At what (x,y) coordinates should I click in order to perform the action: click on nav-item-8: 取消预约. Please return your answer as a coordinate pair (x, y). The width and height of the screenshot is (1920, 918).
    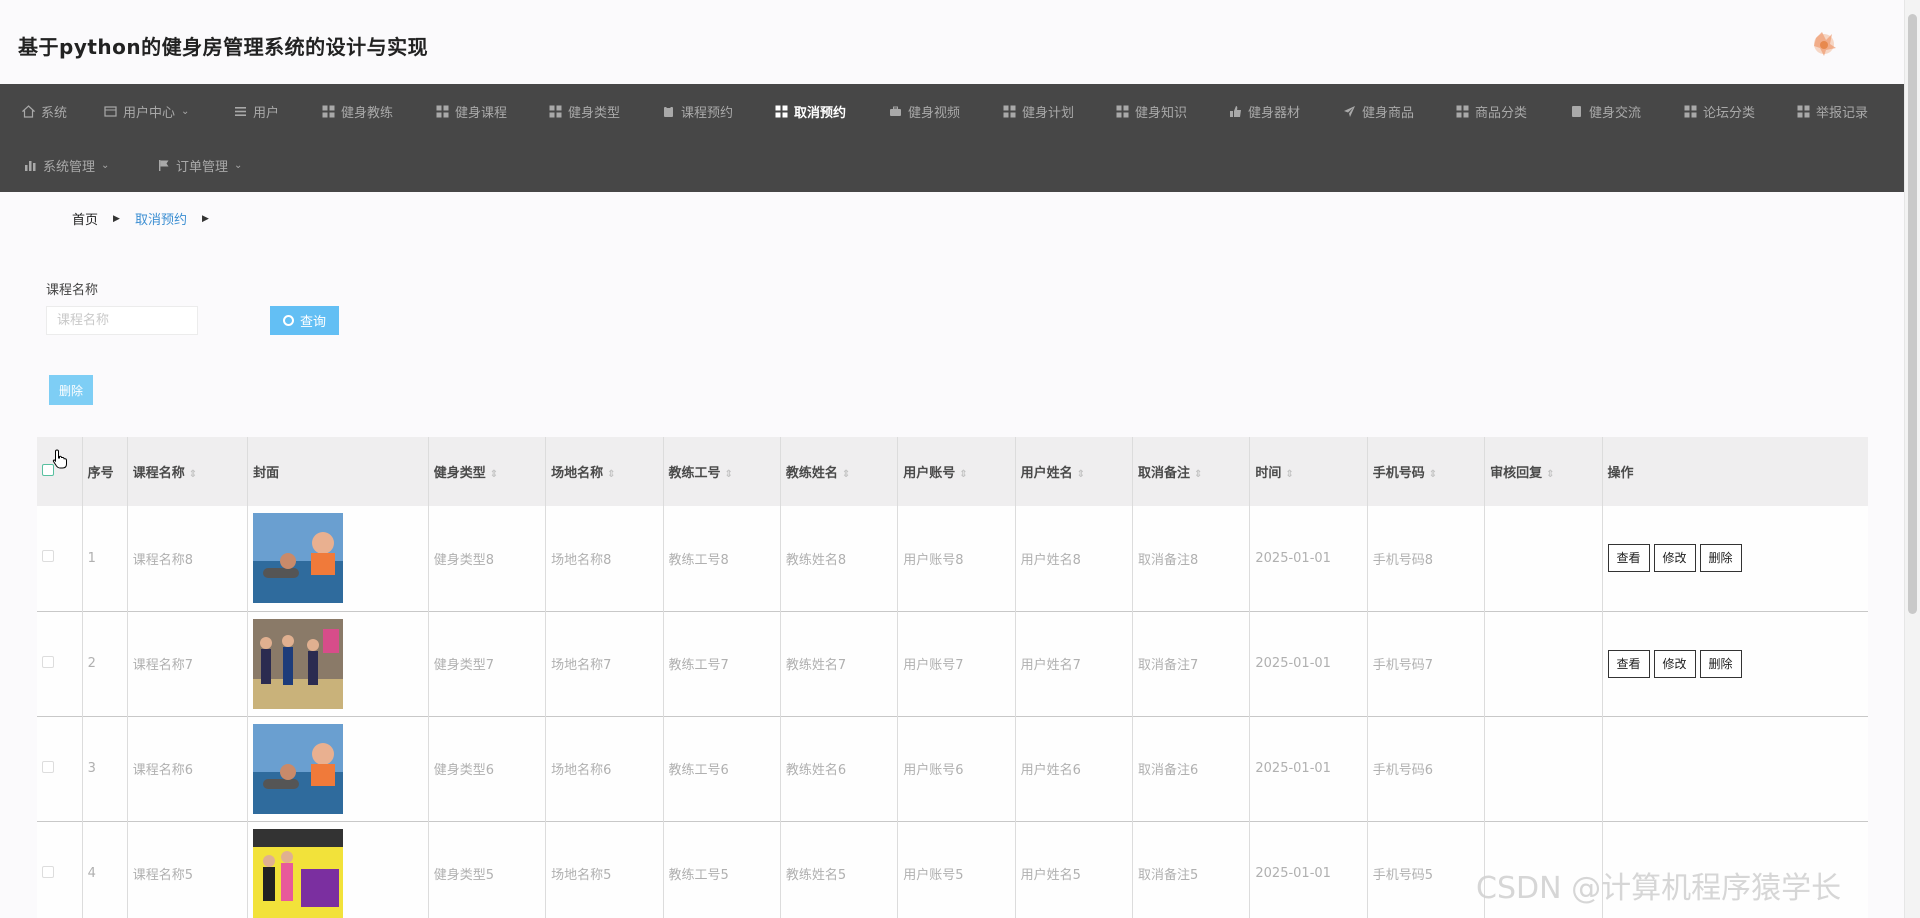
    Looking at the image, I should click on (810, 111).